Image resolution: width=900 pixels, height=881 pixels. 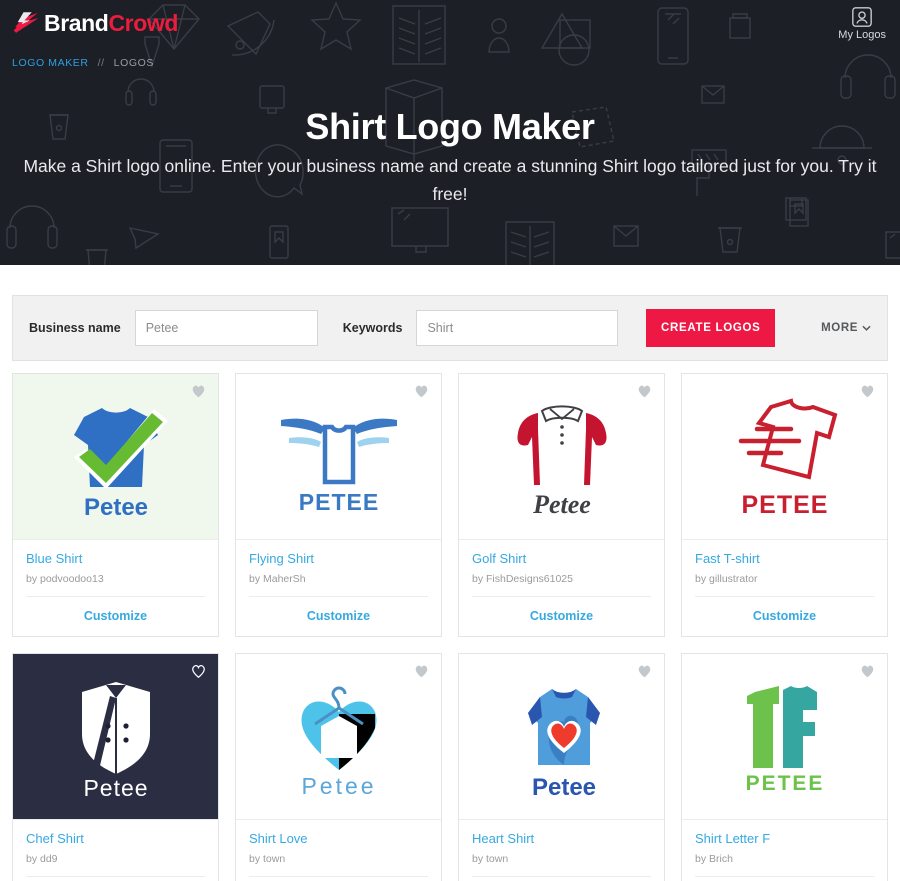 What do you see at coordinates (740, 26) in the screenshot?
I see `box-icon` at bounding box center [740, 26].